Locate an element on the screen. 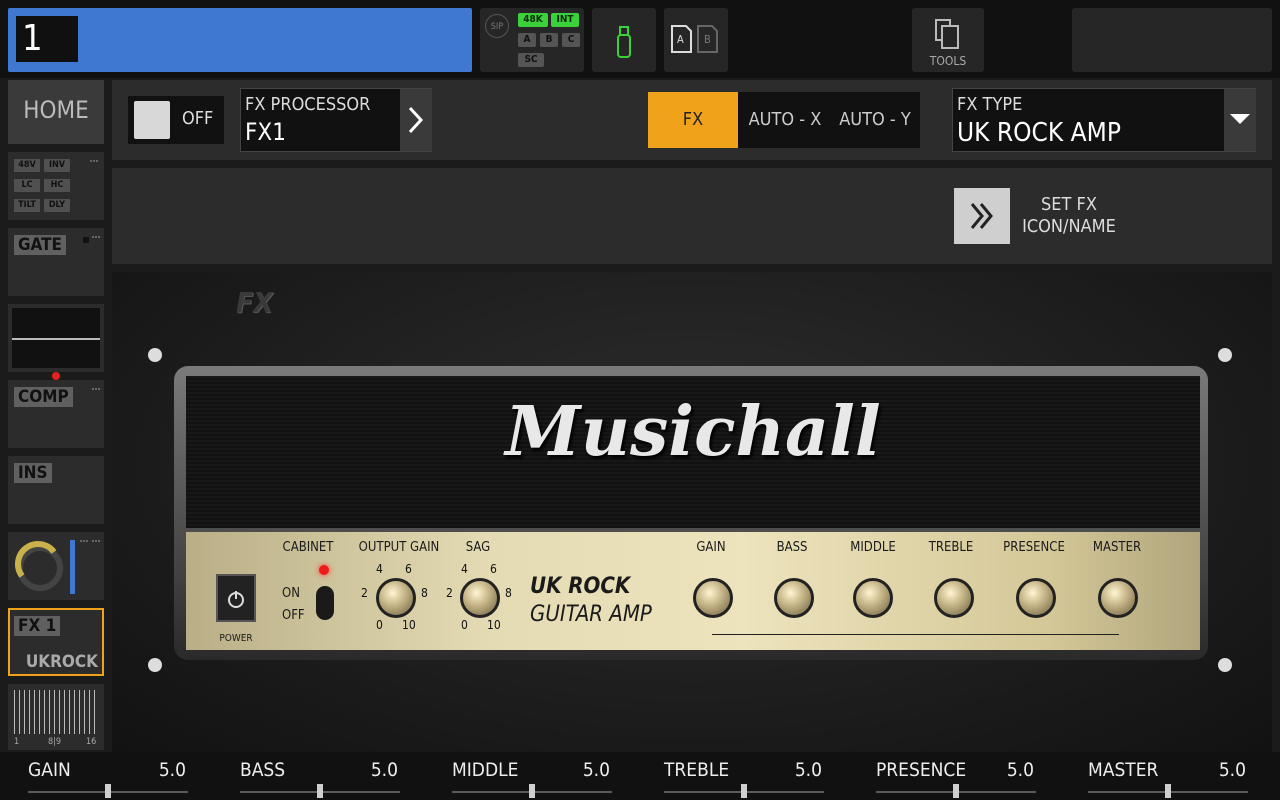  level-meter is located at coordinates (84, 567).